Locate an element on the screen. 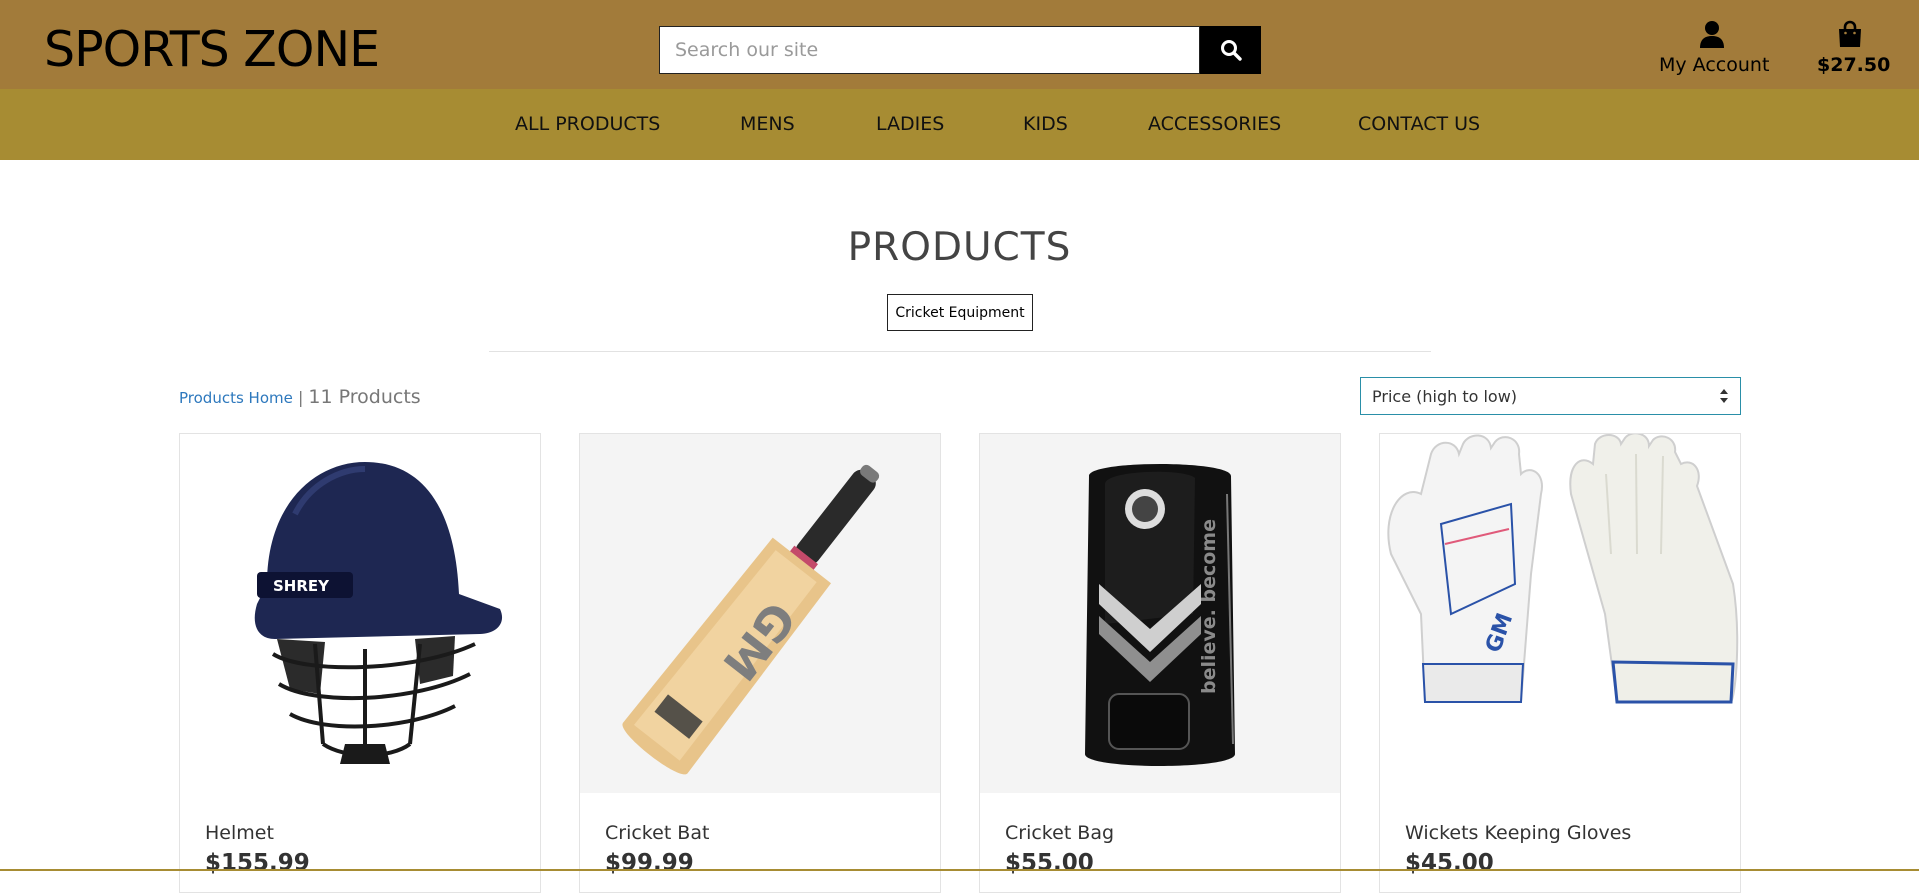 The width and height of the screenshot is (1919, 893). shopping-bag-link: $27.50 is located at coordinates (1854, 48).